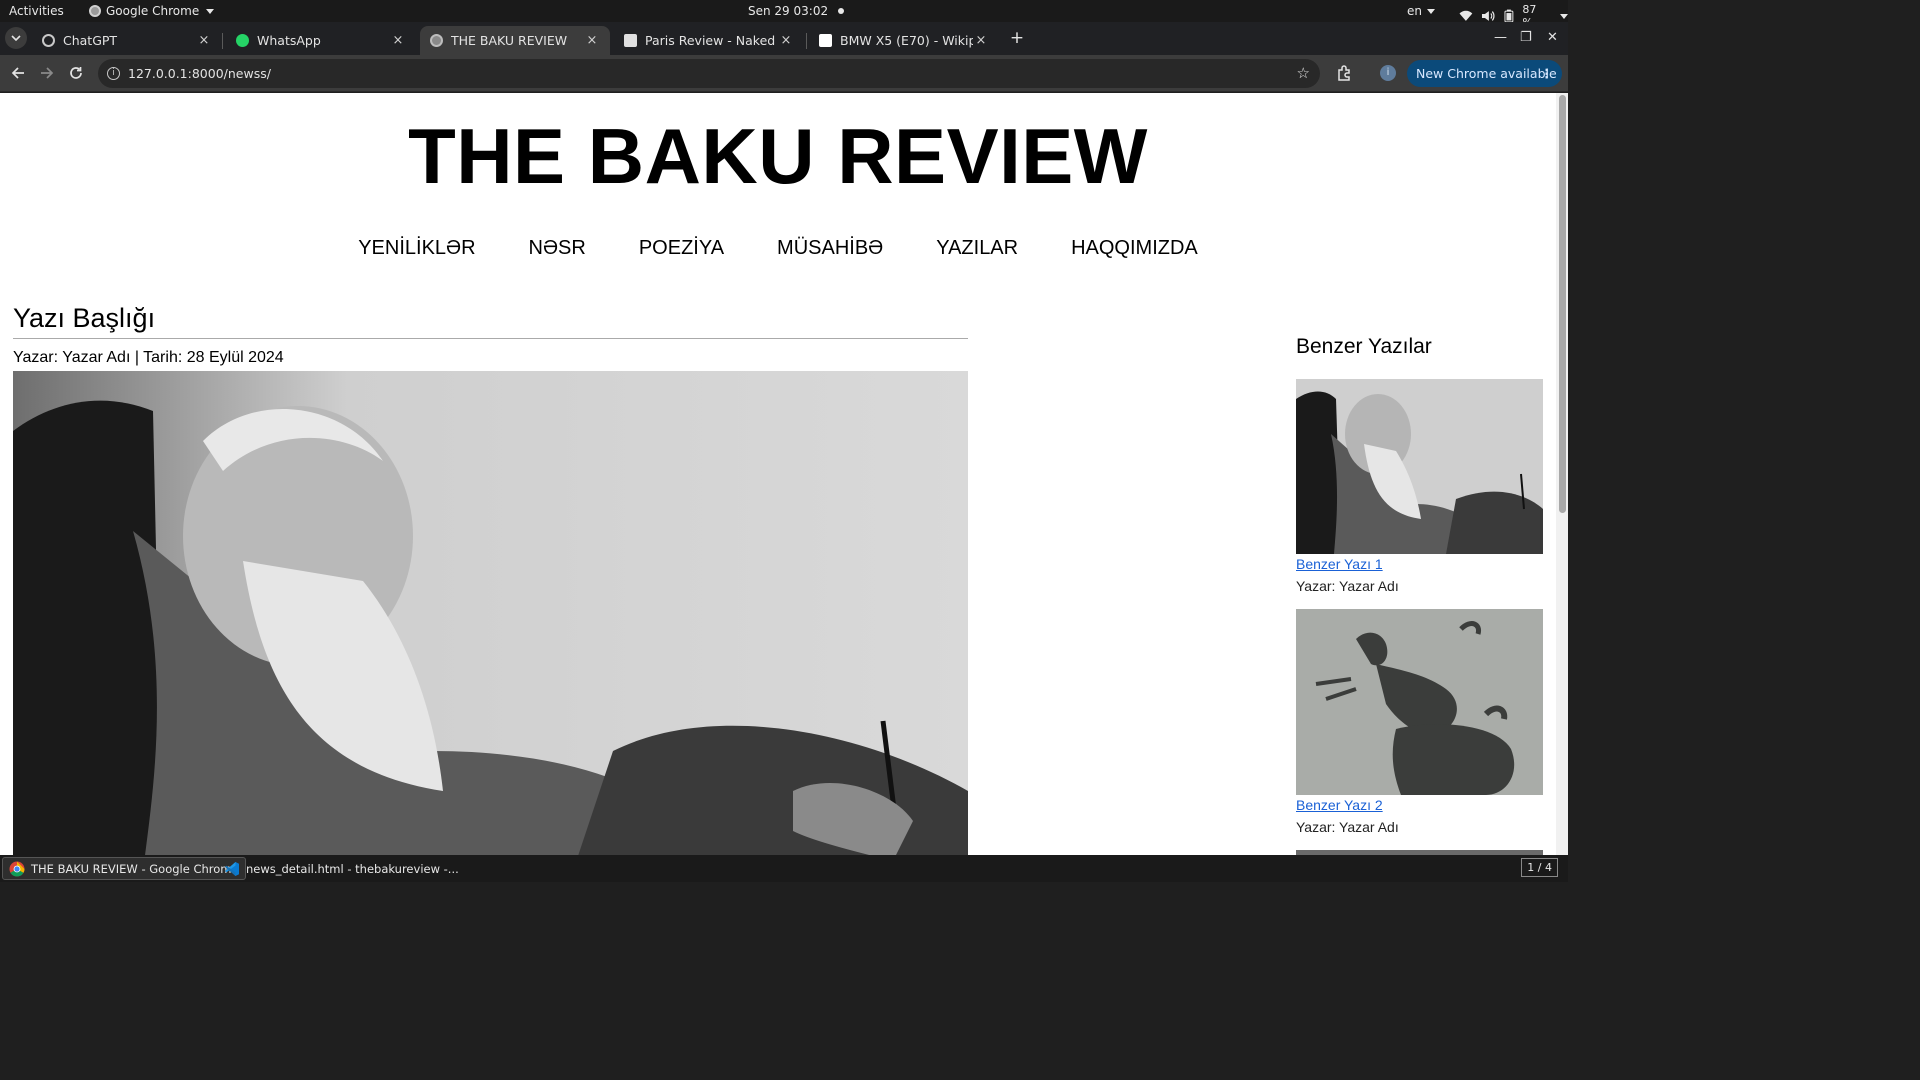  Describe the element at coordinates (977, 248) in the screenshot. I see `nav-item-yazilar: YAZILAR` at that location.